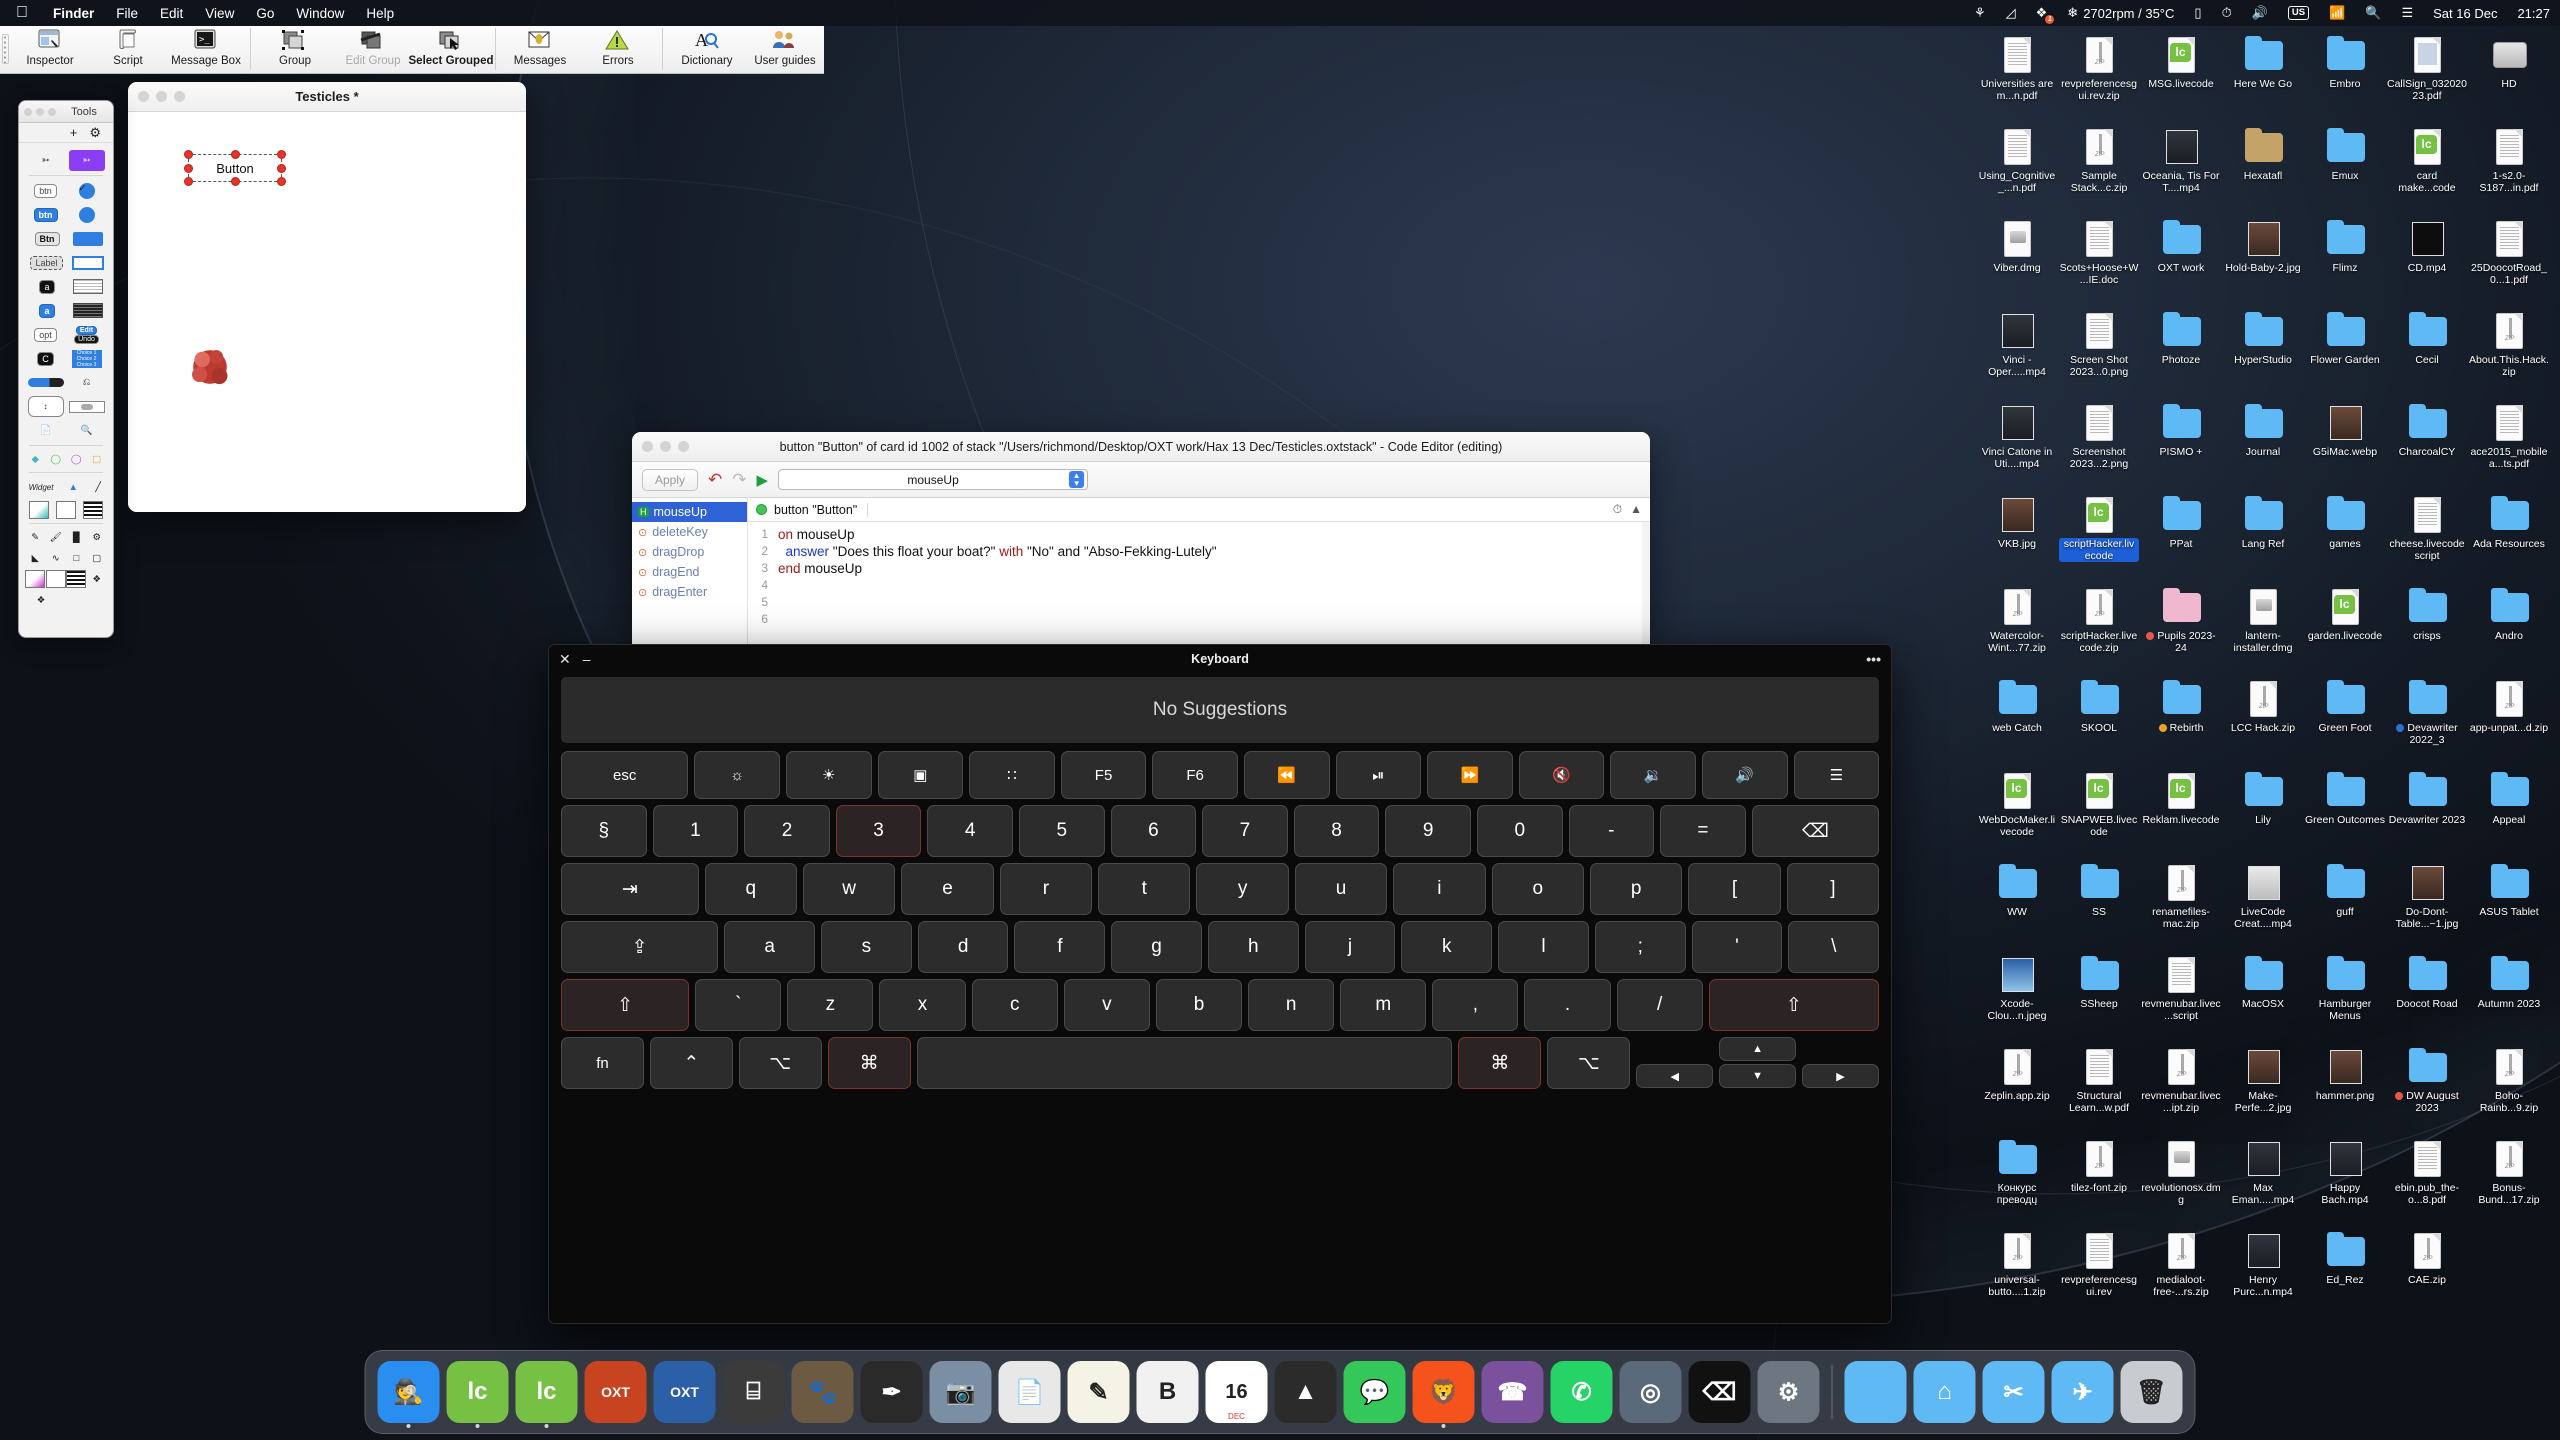  I want to click on volume-icon: 🔊, so click(2260, 13).